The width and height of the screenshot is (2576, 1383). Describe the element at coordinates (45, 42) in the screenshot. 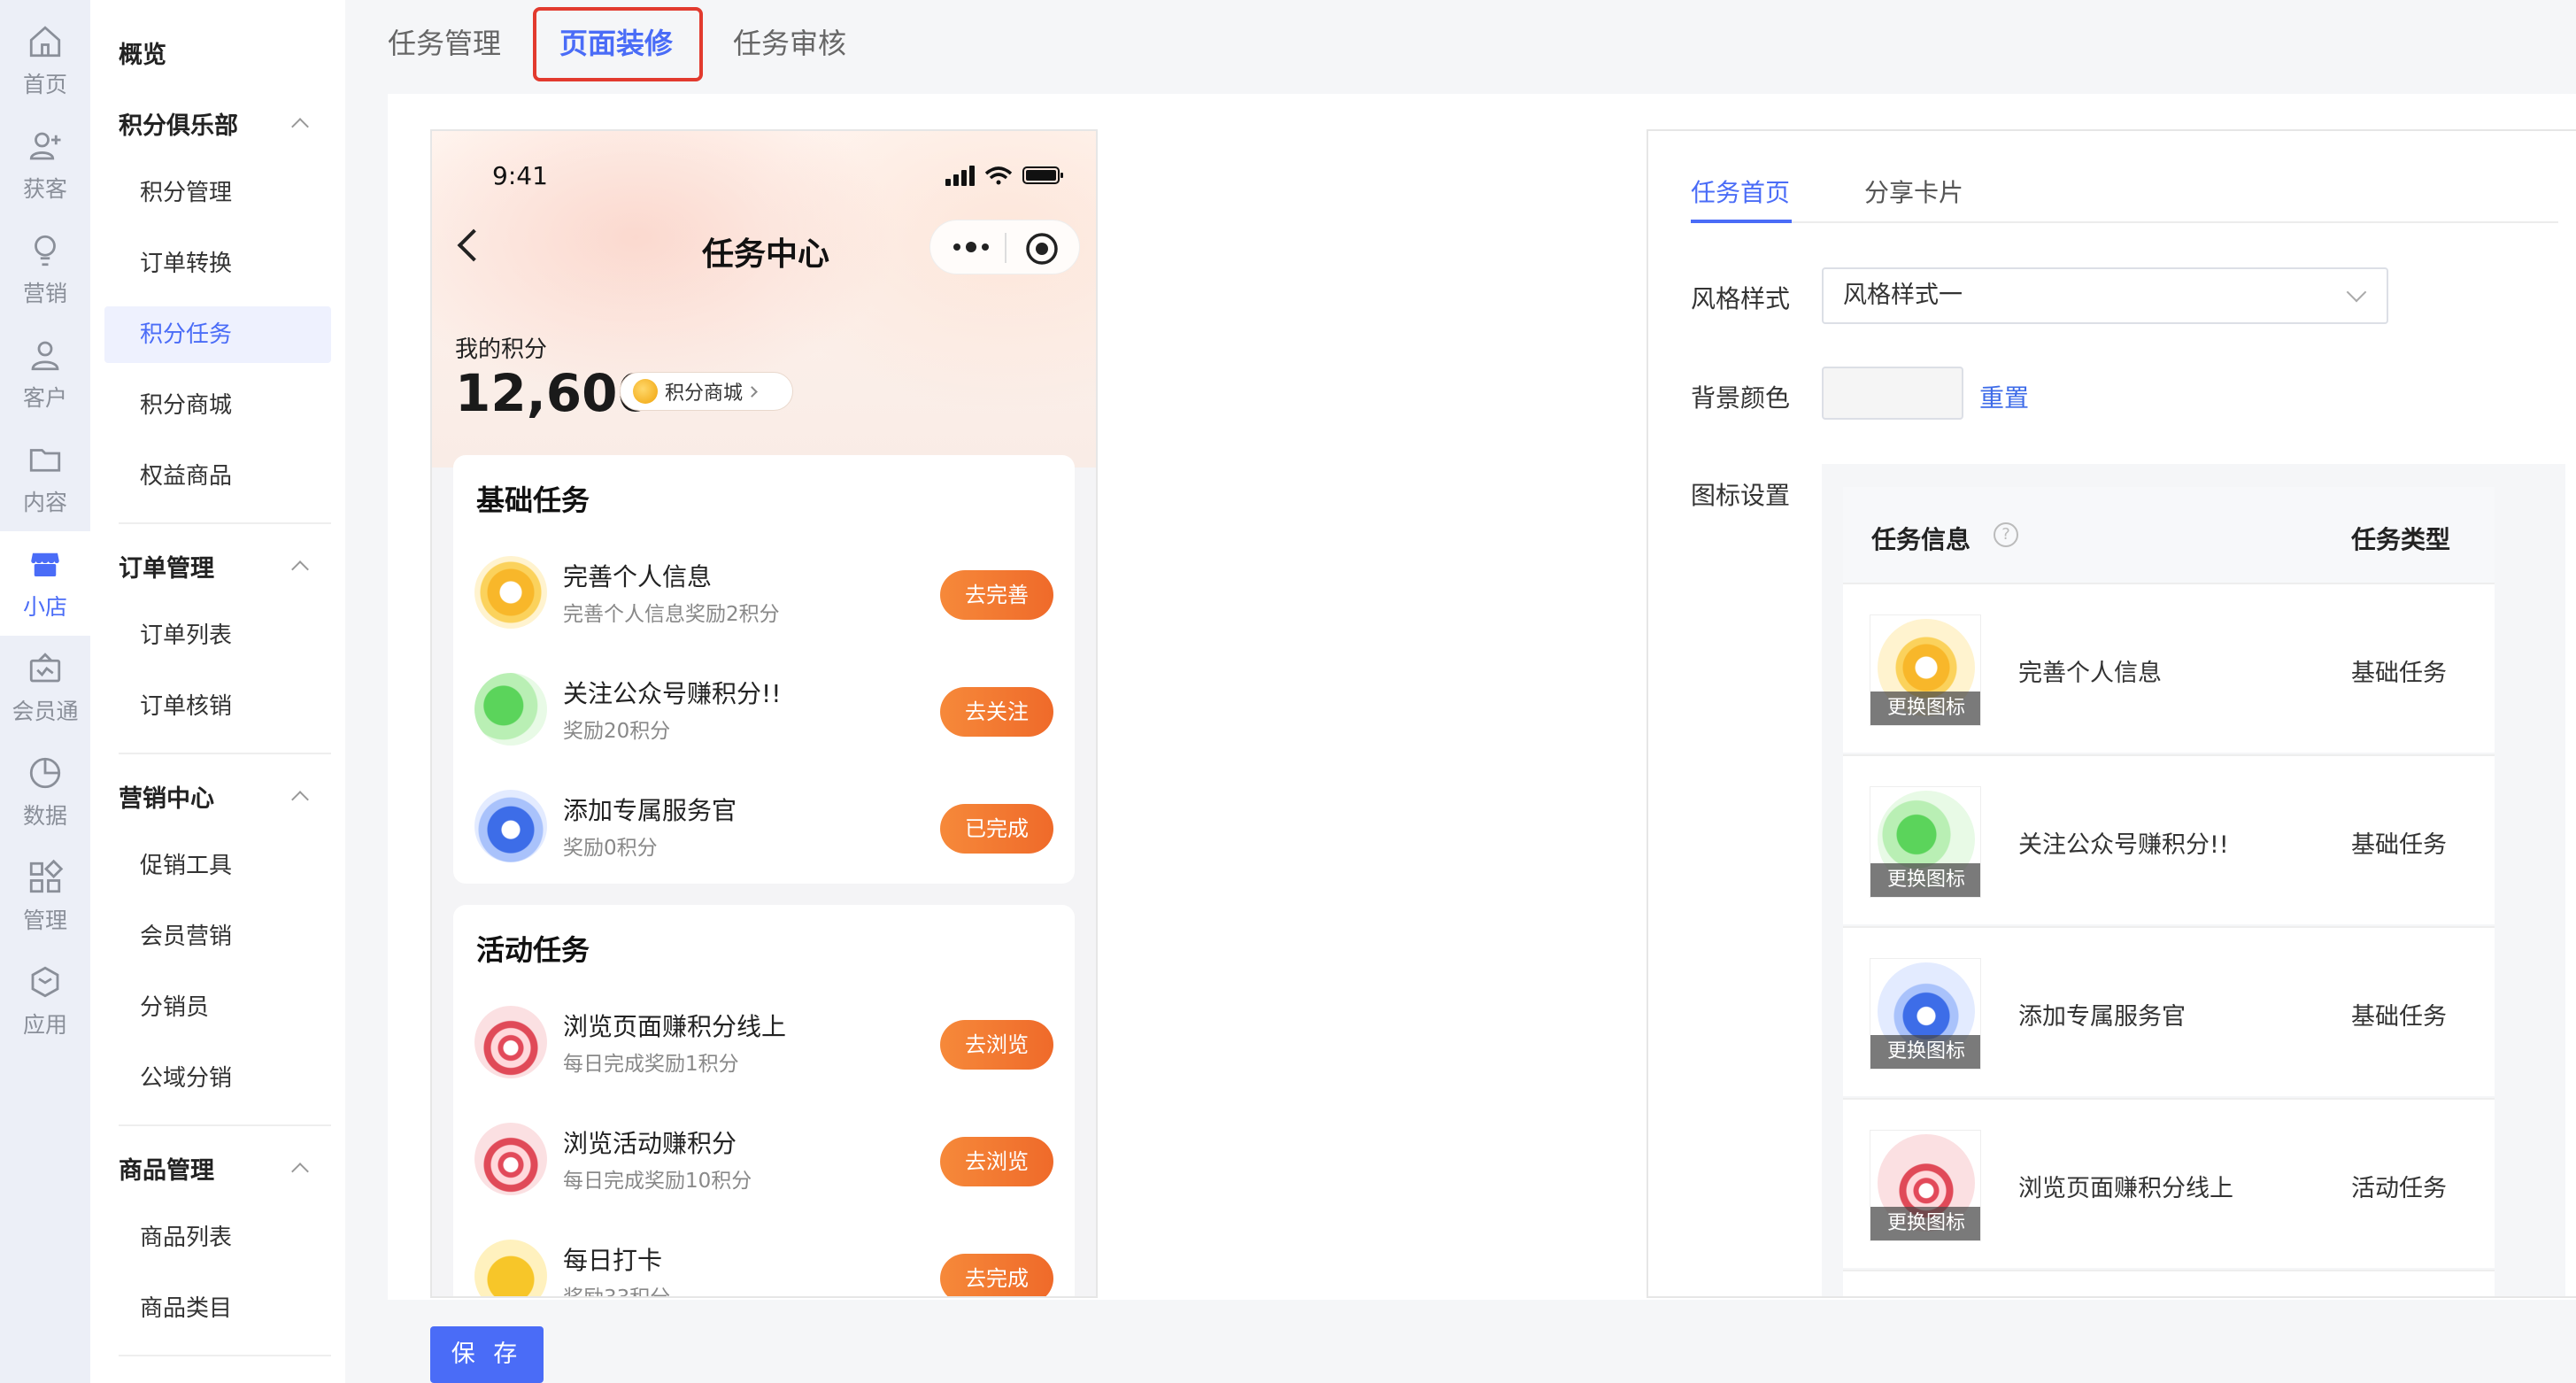

I see `home-icon` at that location.